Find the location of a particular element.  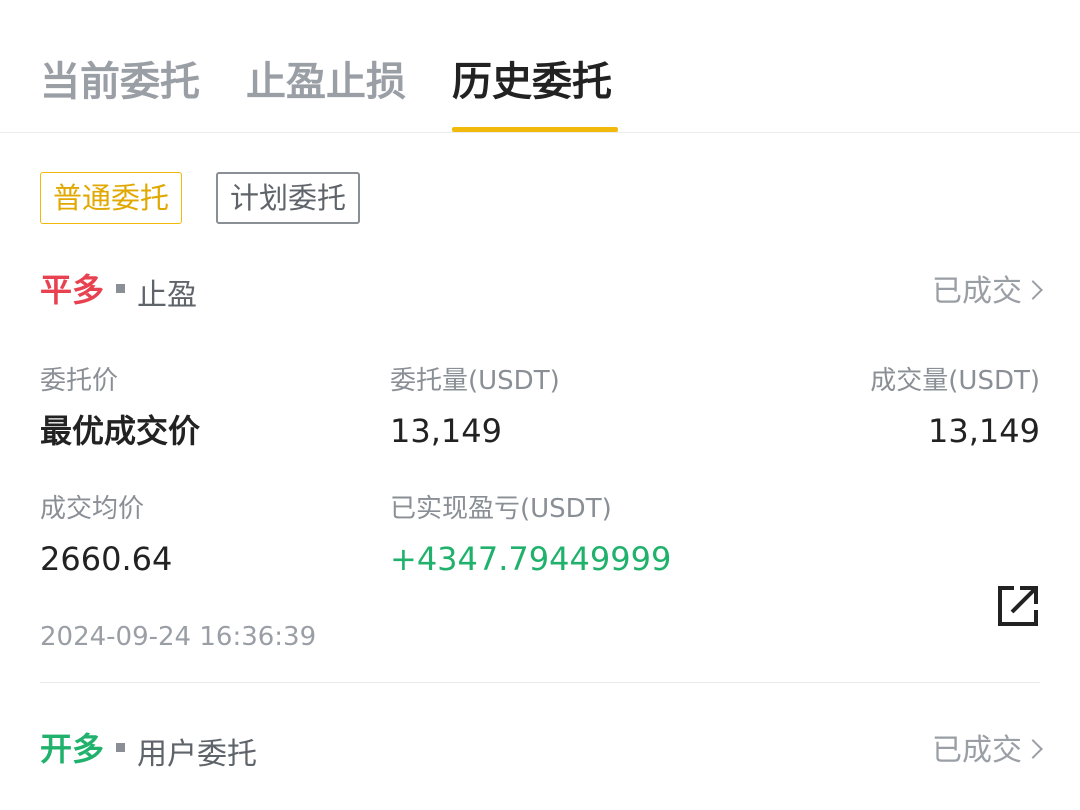

order-side: 开多 is located at coordinates (72, 749).